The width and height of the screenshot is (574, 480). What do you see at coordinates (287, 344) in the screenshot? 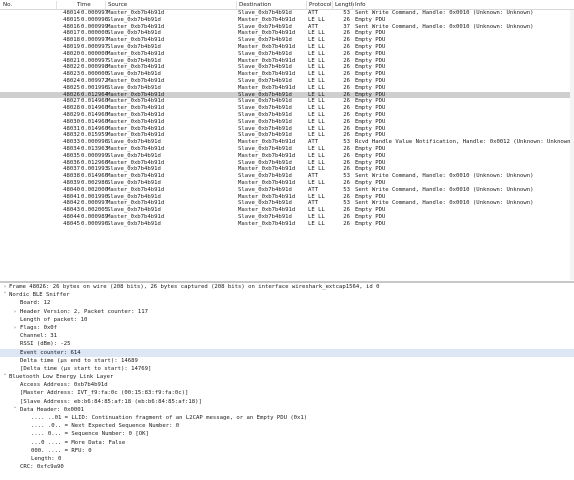
I see `detail-tree-item: RSSI (dBm): -25` at bounding box center [287, 344].